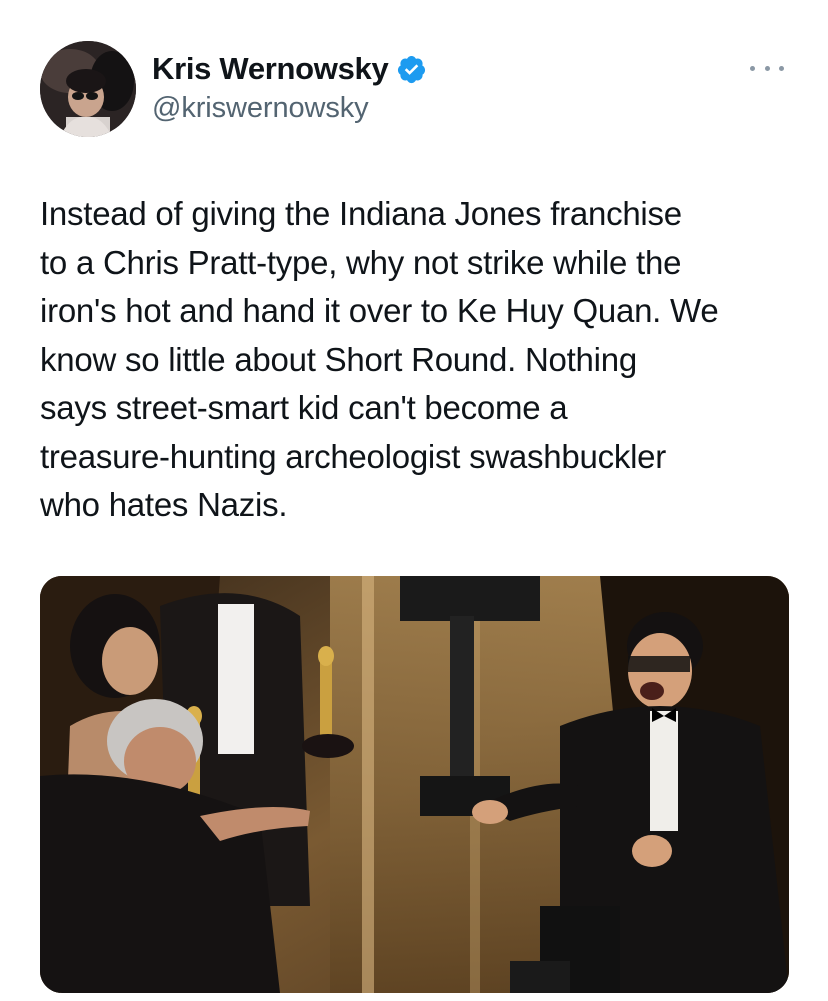  I want to click on author-avatar, so click(88, 89).